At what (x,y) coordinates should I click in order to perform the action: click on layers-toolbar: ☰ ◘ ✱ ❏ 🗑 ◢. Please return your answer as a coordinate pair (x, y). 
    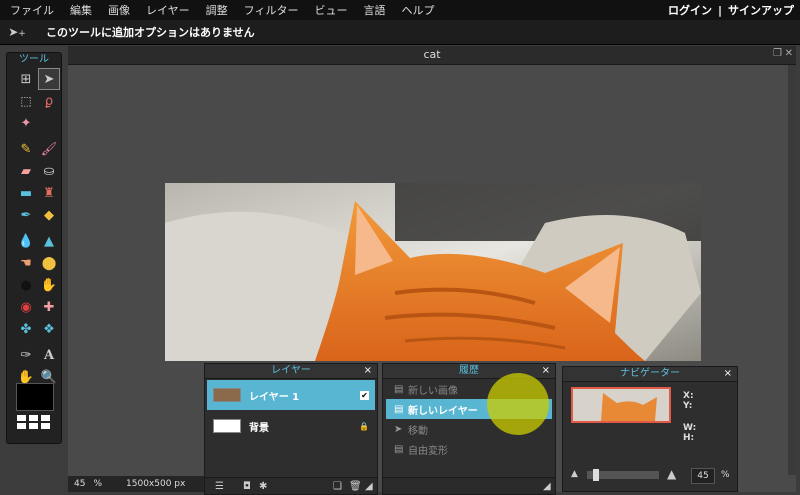
    Looking at the image, I should click on (291, 485).